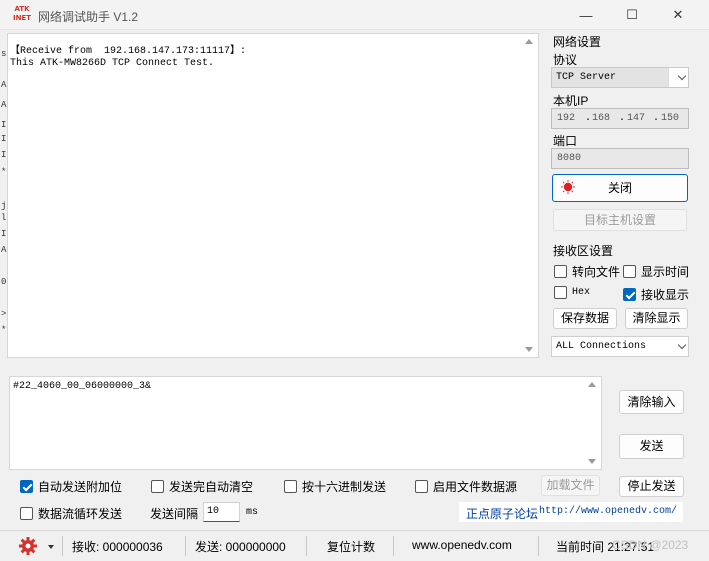 This screenshot has width=709, height=561. What do you see at coordinates (656, 318) in the screenshot?
I see `clear-display-button: 清除显示` at bounding box center [656, 318].